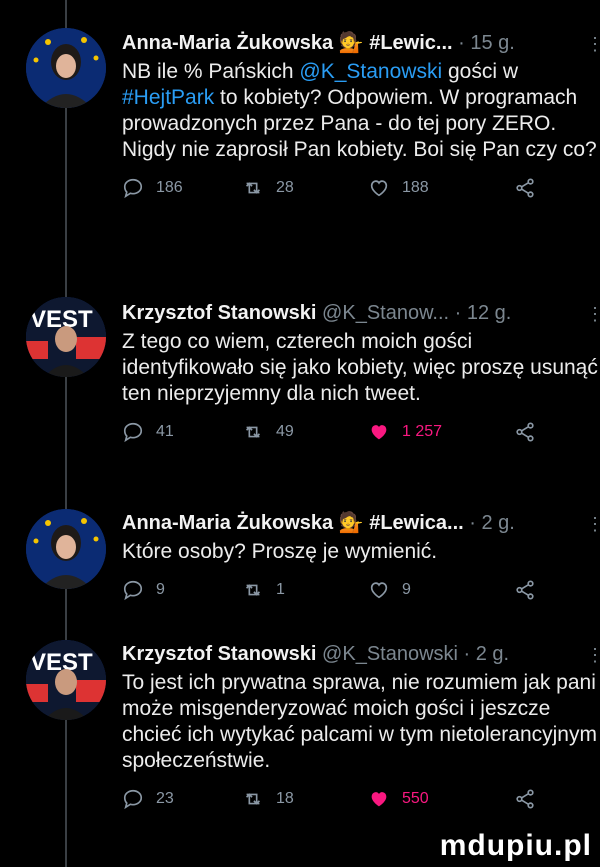  Describe the element at coordinates (515, 845) in the screenshot. I see `site-watermark: mdupiu.pl` at that location.